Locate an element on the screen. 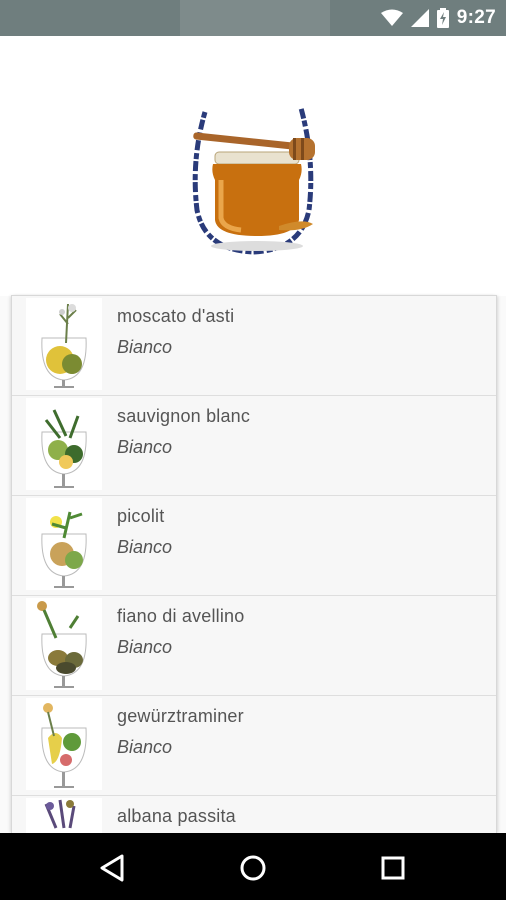  navigation-bar is located at coordinates (253, 866).